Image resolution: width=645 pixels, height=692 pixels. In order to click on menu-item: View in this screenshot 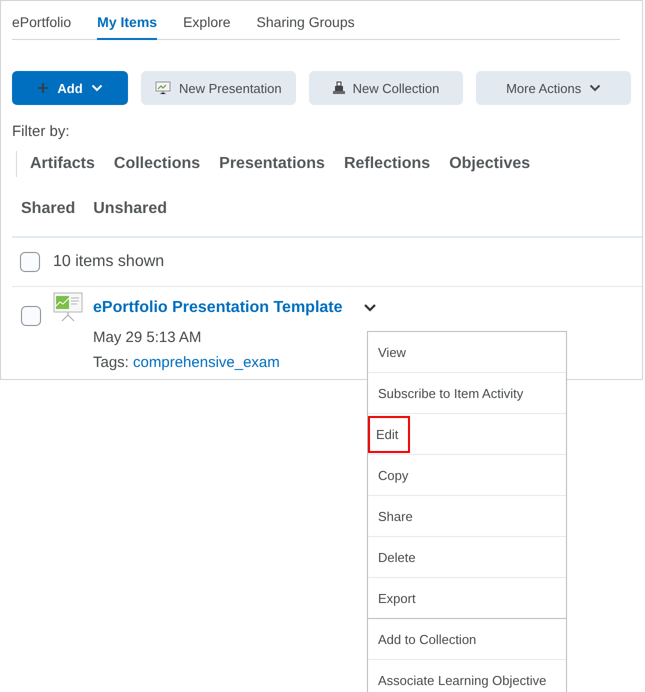, I will do `click(467, 352)`.